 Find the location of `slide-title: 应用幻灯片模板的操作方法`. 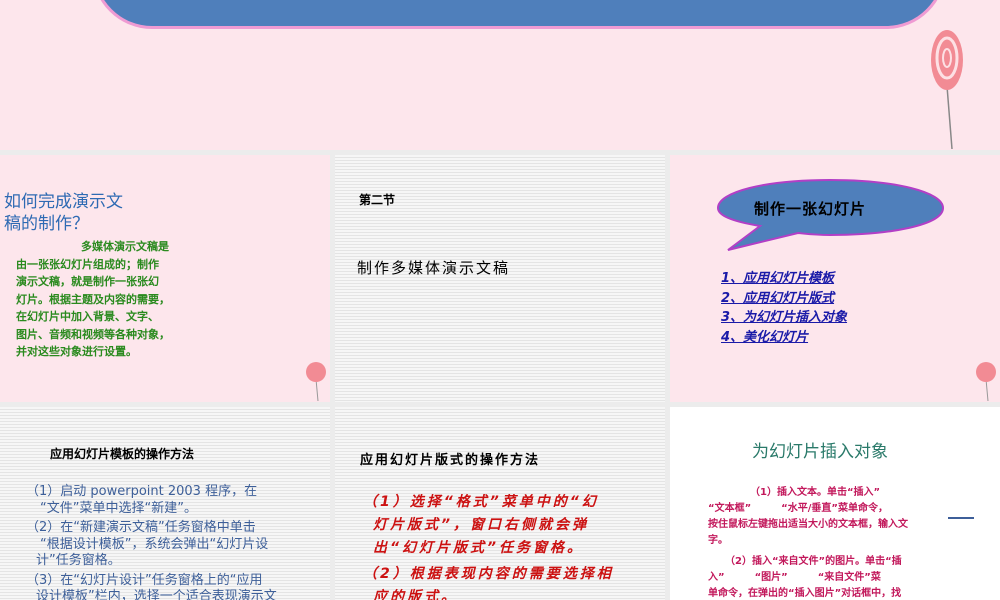

slide-title: 应用幻灯片模板的操作方法 is located at coordinates (122, 454).